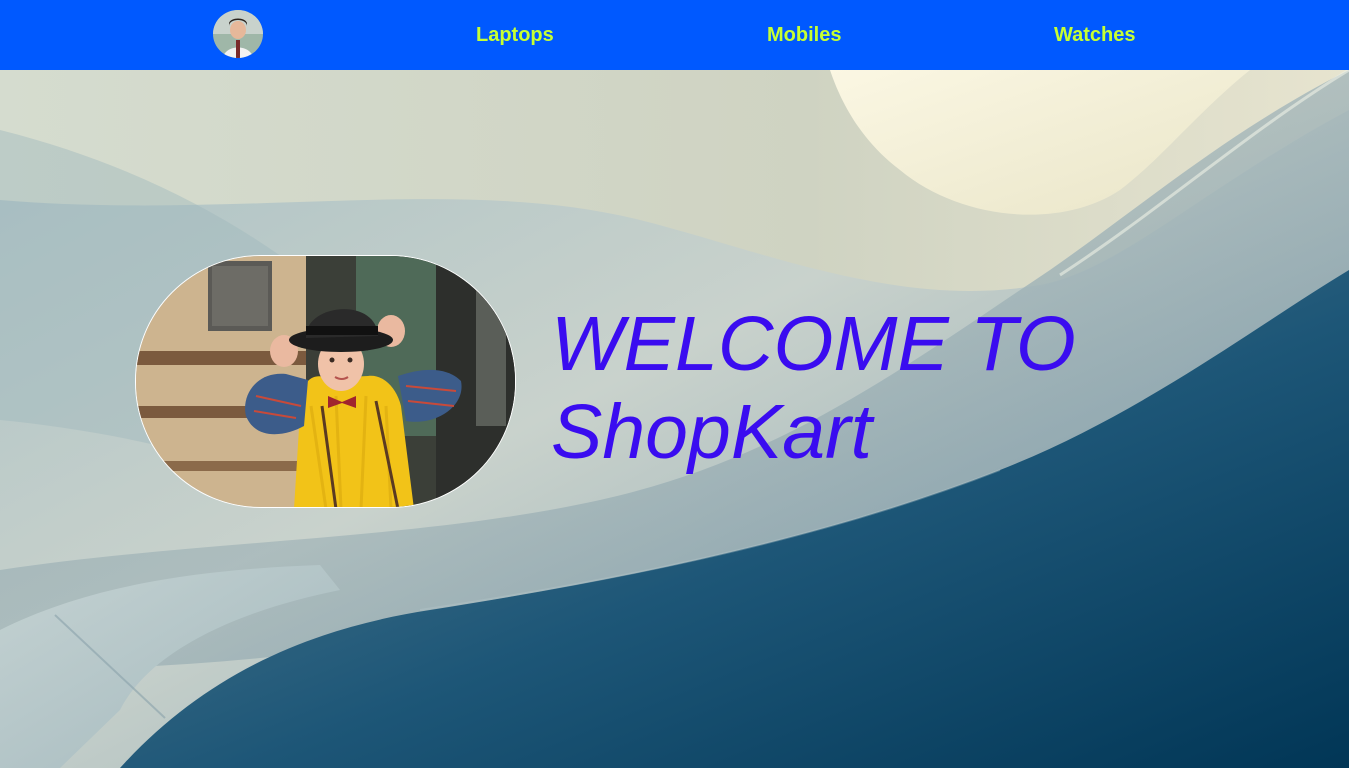 Image resolution: width=1349 pixels, height=768 pixels. What do you see at coordinates (813, 344) in the screenshot?
I see `welcome-heading-line1: WELCOME TO` at bounding box center [813, 344].